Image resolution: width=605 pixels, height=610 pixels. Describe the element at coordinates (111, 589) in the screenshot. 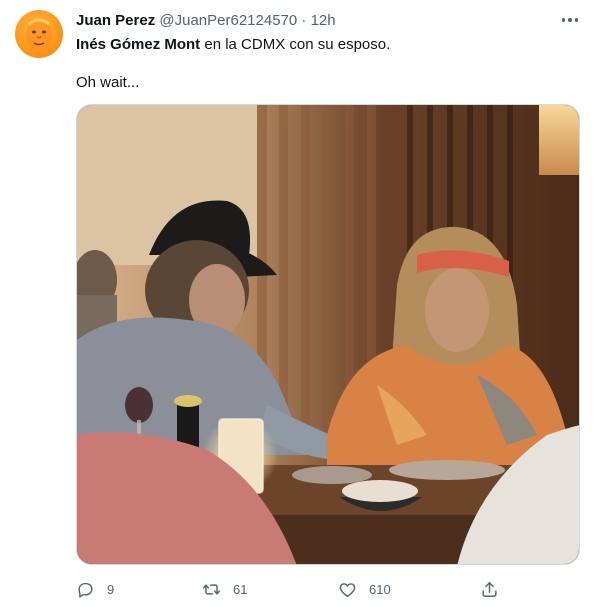

I see `reply-count: 9` at that location.